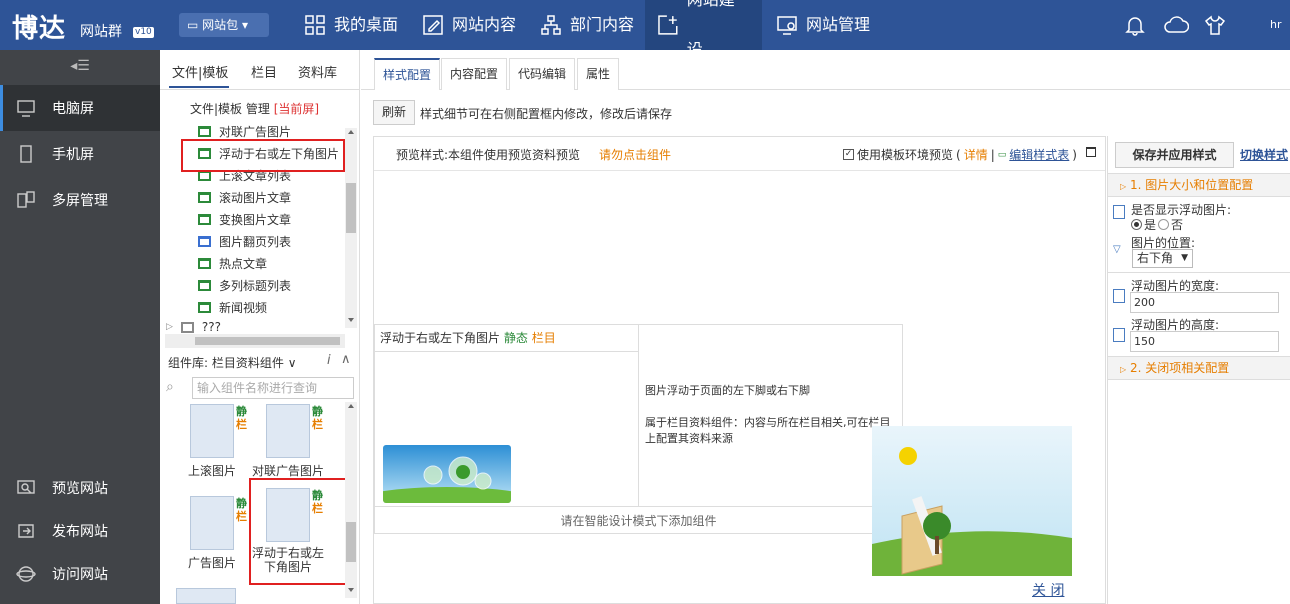 The image size is (1290, 604). What do you see at coordinates (199, 87) in the screenshot?
I see `active-tab-indicator` at bounding box center [199, 87].